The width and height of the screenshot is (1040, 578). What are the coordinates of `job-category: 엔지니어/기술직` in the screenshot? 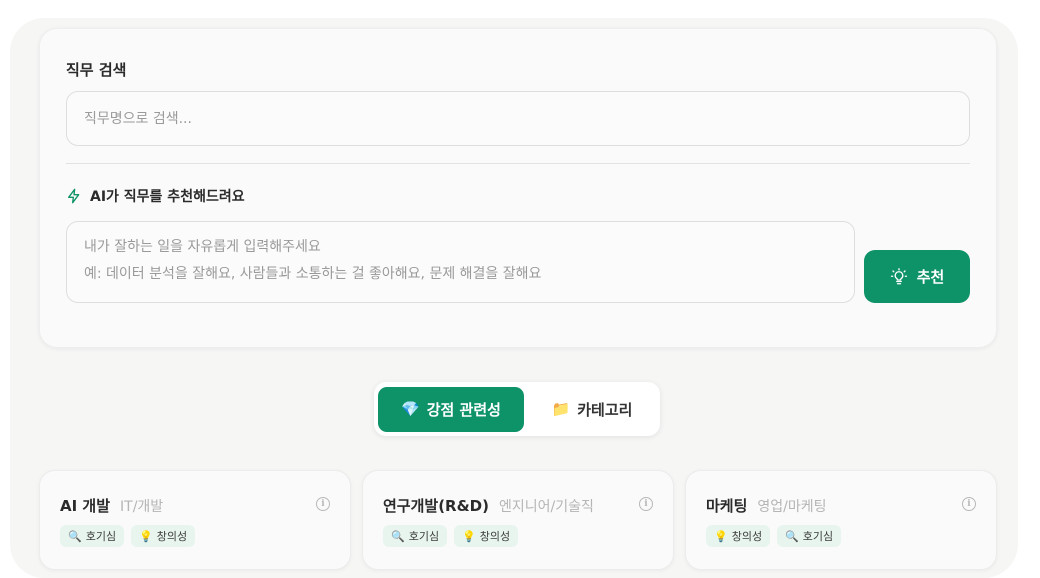 It's located at (546, 507).